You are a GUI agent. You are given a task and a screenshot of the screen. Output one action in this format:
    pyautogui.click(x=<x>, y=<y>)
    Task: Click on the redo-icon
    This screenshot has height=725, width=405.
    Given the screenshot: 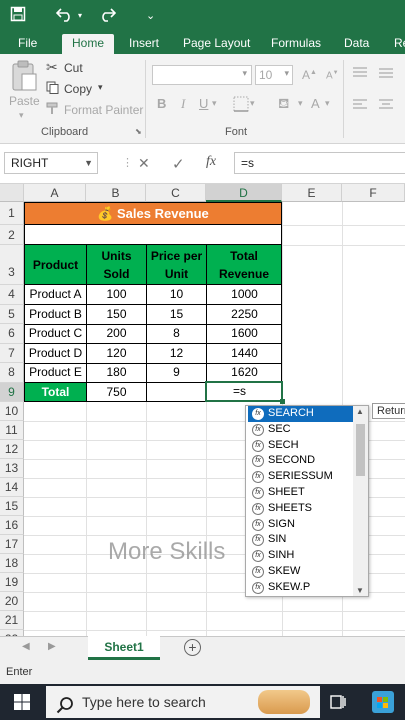 What is the action you would take?
    pyautogui.click(x=107, y=17)
    